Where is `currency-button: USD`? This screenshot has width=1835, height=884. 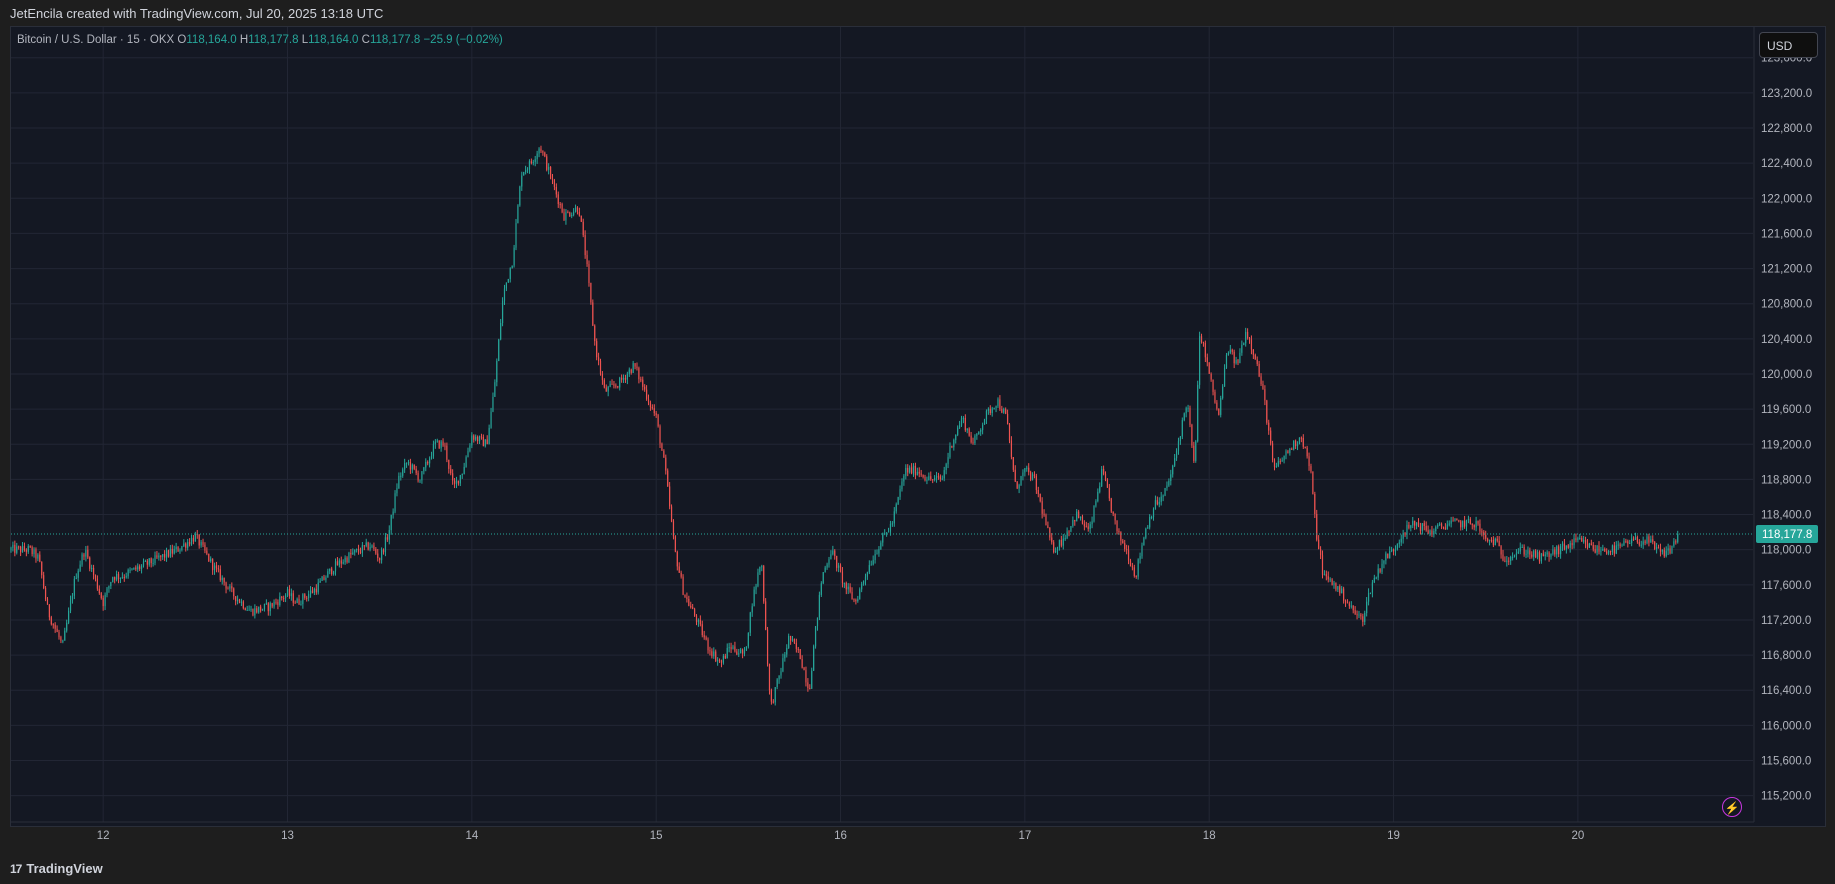 currency-button: USD is located at coordinates (1788, 45).